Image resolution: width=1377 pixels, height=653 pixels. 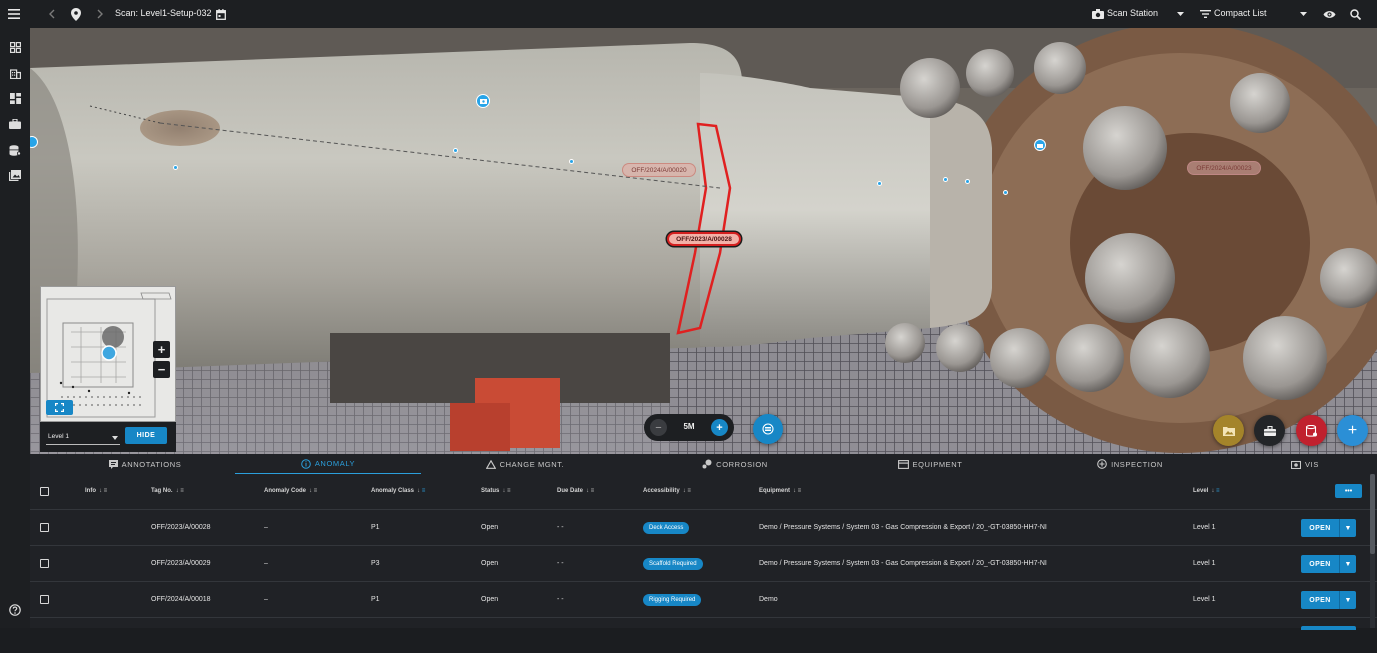 What do you see at coordinates (703, 635) in the screenshot?
I see `table-row-partial` at bounding box center [703, 635].